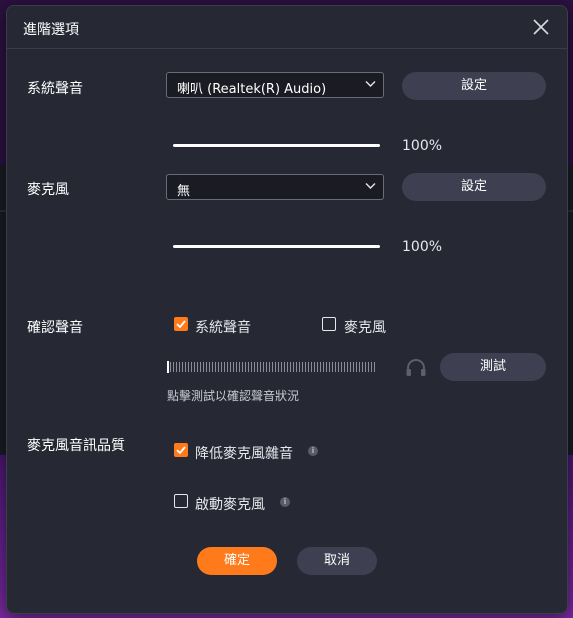 Image resolution: width=573 pixels, height=618 pixels. I want to click on system-audio-volume-slider, so click(276, 145).